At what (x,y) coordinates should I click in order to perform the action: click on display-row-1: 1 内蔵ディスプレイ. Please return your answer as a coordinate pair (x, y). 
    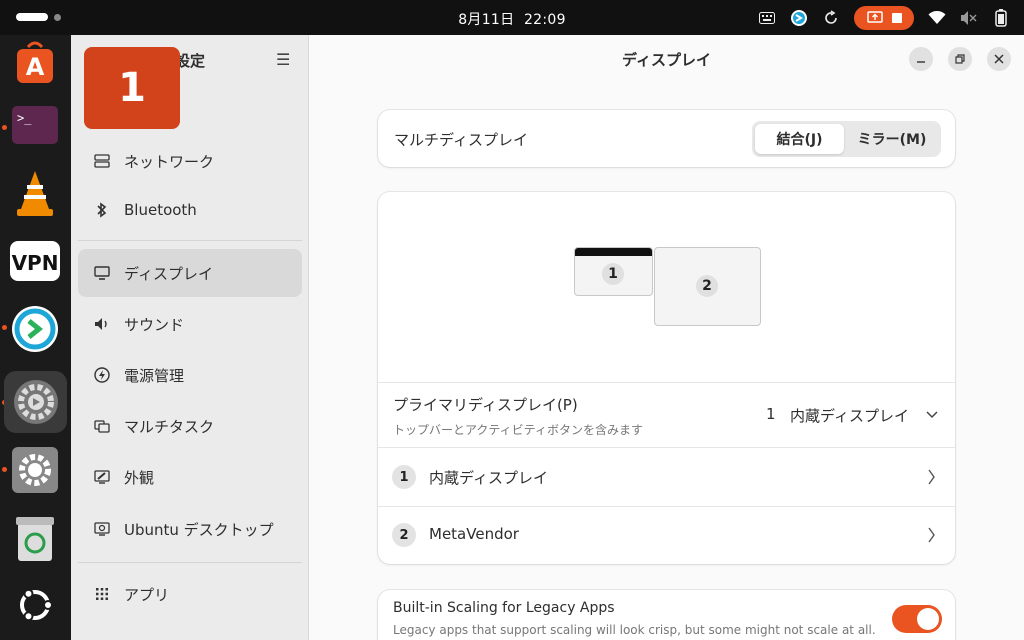
    Looking at the image, I should click on (666, 477).